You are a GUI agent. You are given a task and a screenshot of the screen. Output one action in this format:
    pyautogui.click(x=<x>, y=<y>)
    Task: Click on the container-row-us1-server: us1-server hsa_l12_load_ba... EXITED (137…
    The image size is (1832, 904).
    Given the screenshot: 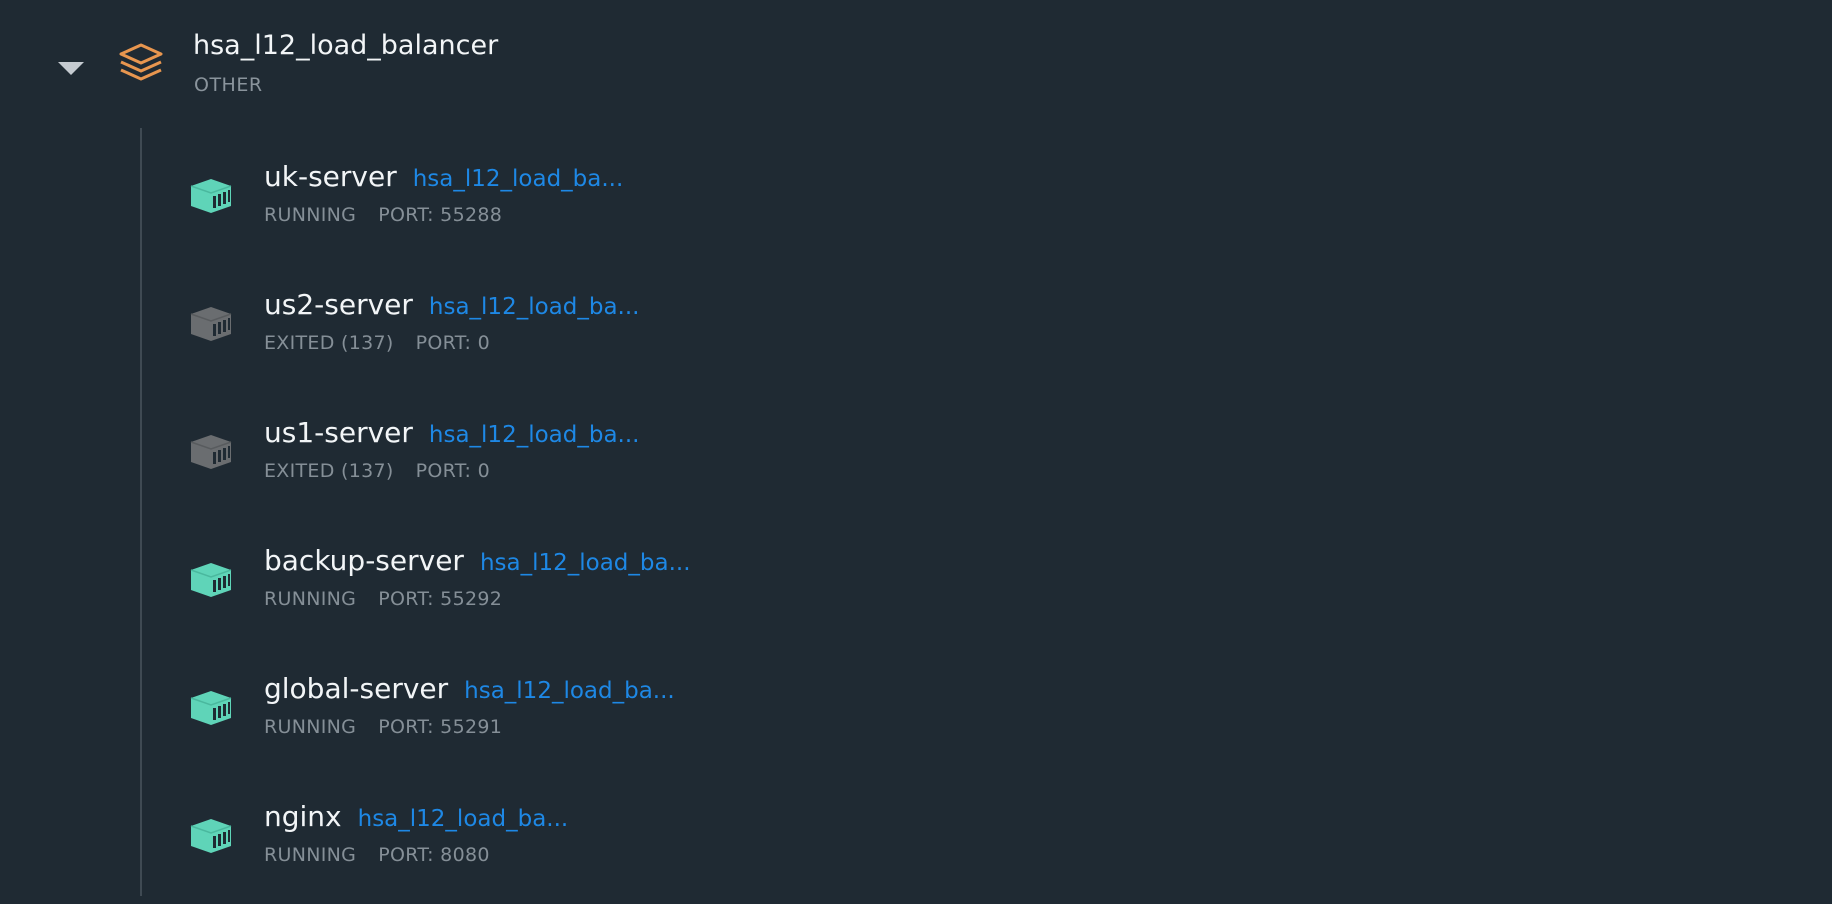 What is the action you would take?
    pyautogui.click(x=530, y=466)
    